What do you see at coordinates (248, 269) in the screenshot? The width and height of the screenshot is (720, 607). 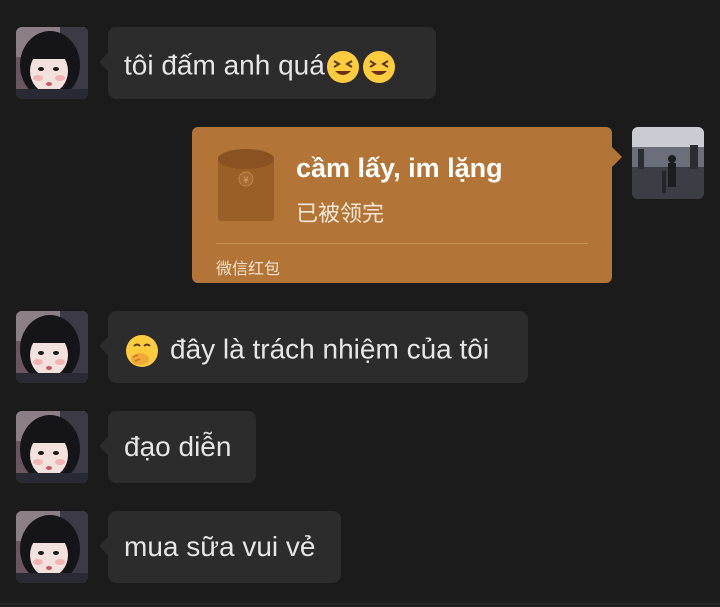 I see `red-packet-label: 微信红包` at bounding box center [248, 269].